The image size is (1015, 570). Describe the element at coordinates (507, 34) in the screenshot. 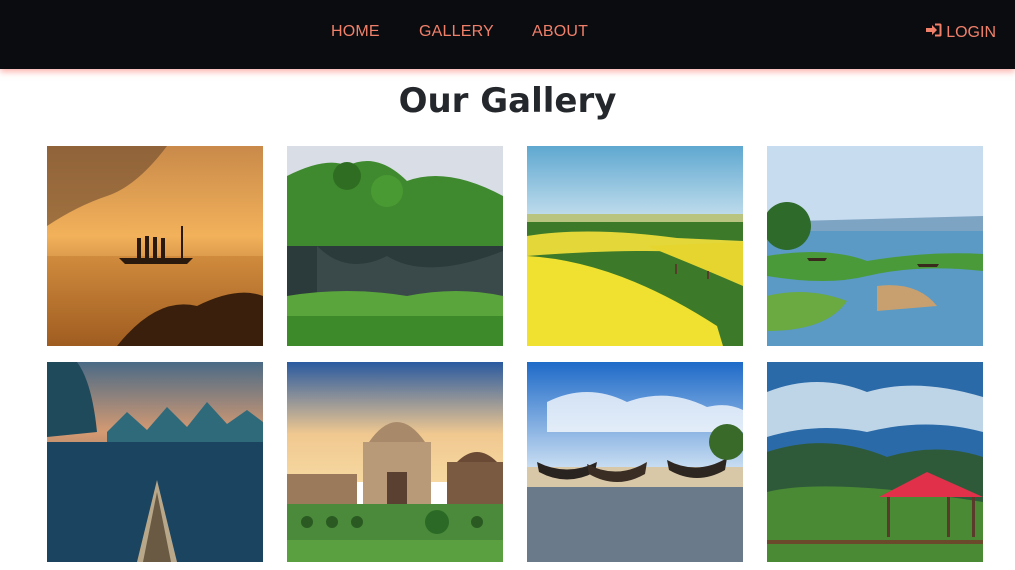

I see `top-navbar: HOME GALLERY ABOUT LOGIN` at that location.